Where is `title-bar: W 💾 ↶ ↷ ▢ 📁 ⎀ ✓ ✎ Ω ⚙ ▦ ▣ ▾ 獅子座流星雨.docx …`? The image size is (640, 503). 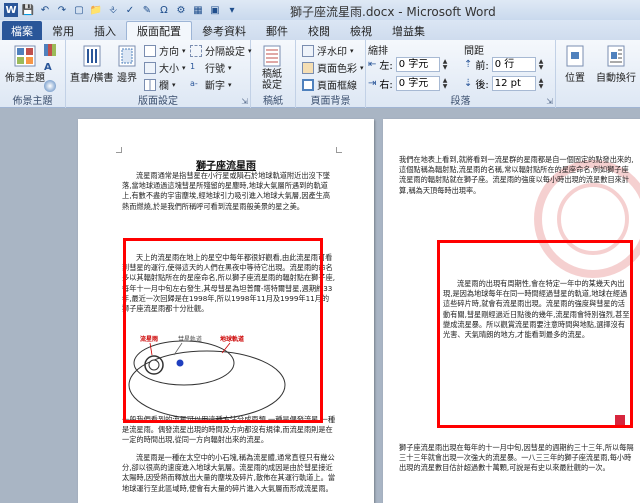
title-bar: W 💾 ↶ ↷ ▢ 📁 ⎀ ✓ ✎ Ω ⚙ ▦ ▣ ▾ 獅子座流星雨.docx … is located at coordinates (320, 10).